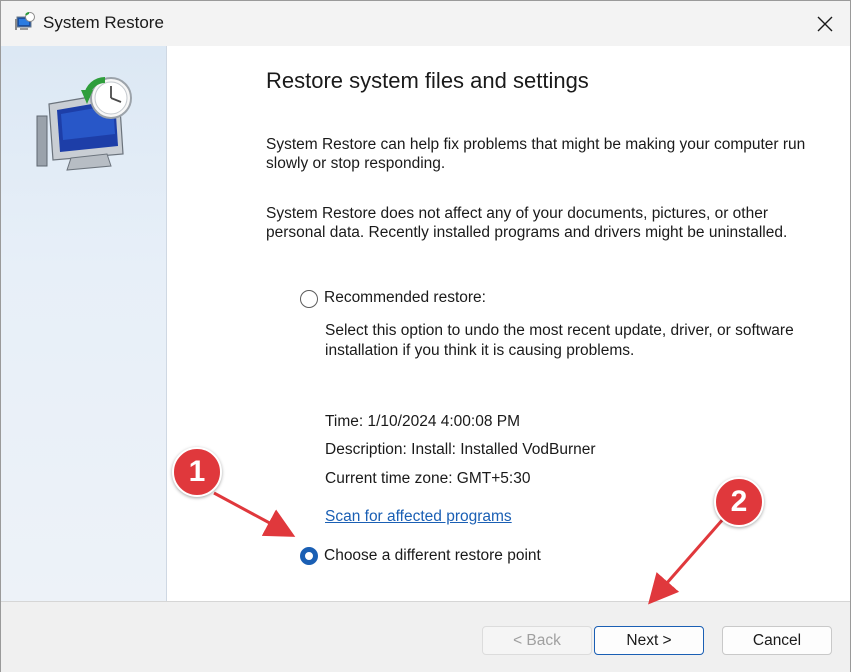  I want to click on page-title: Restore system files and settings, so click(427, 80).